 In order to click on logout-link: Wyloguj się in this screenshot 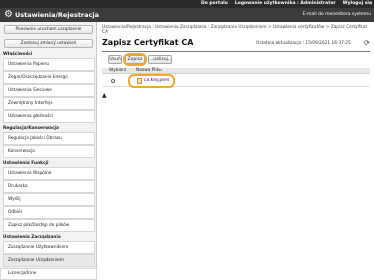, I will do `click(357, 4)`.